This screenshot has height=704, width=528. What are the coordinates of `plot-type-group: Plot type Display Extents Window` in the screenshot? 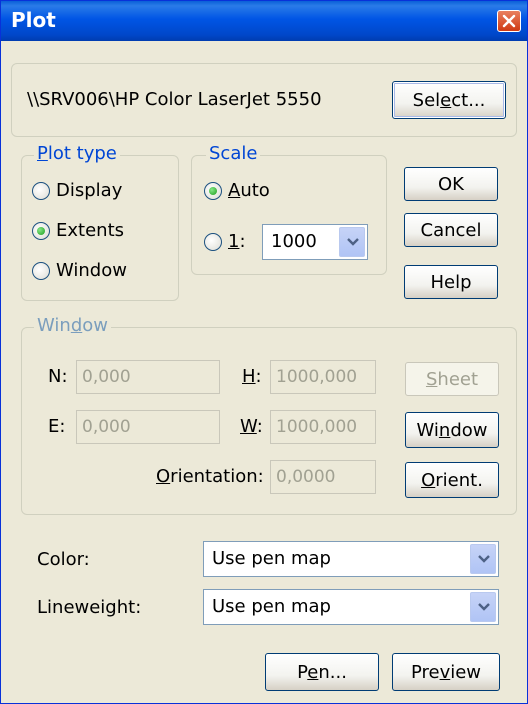 It's located at (100, 222).